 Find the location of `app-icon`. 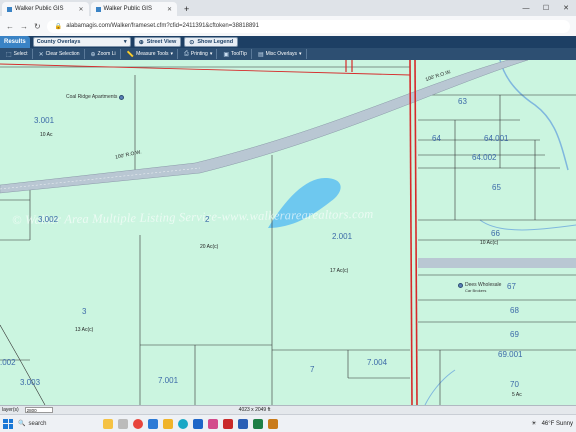

app-icon is located at coordinates (273, 423).